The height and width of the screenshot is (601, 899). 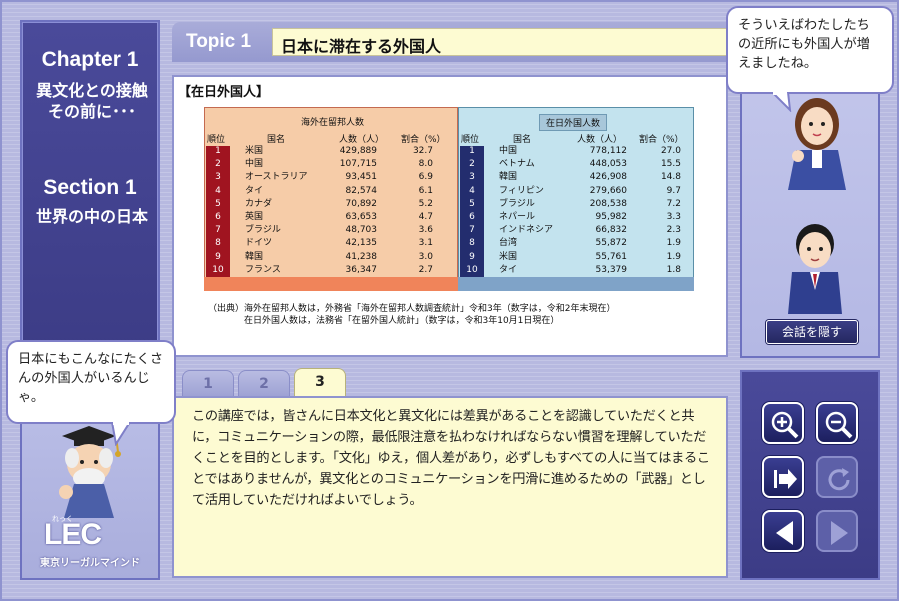 What do you see at coordinates (331, 164) in the screenshot?
I see `table-row: 2 中国 107,715 8.0` at bounding box center [331, 164].